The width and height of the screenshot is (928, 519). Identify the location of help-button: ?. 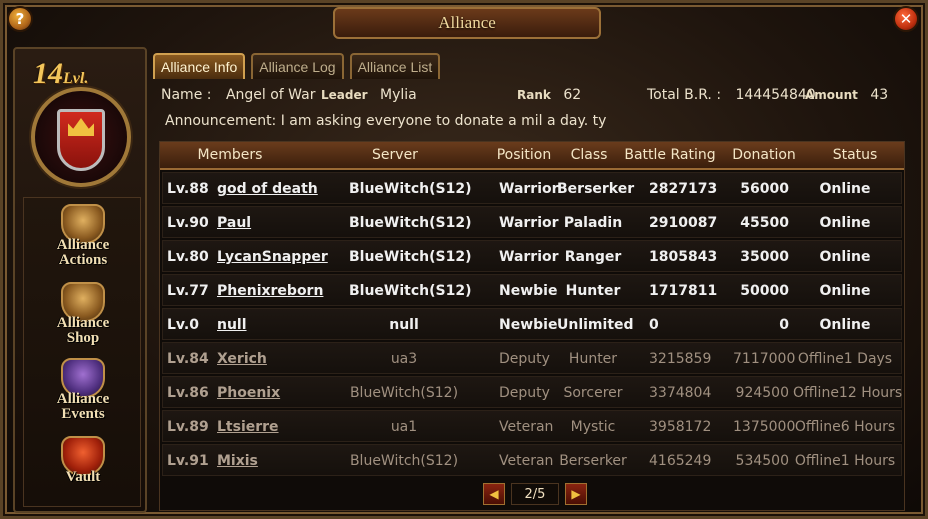
(20, 19).